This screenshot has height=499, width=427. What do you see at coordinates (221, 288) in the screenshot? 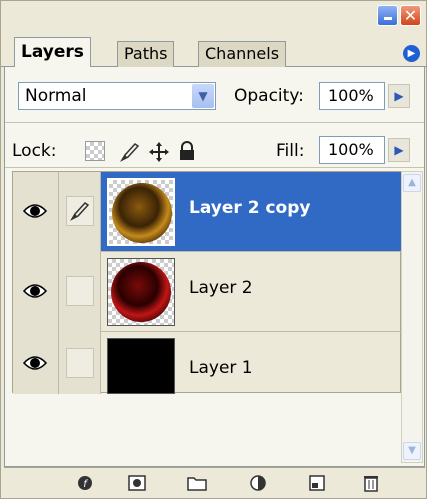
I see `layer-name: Layer 2` at bounding box center [221, 288].